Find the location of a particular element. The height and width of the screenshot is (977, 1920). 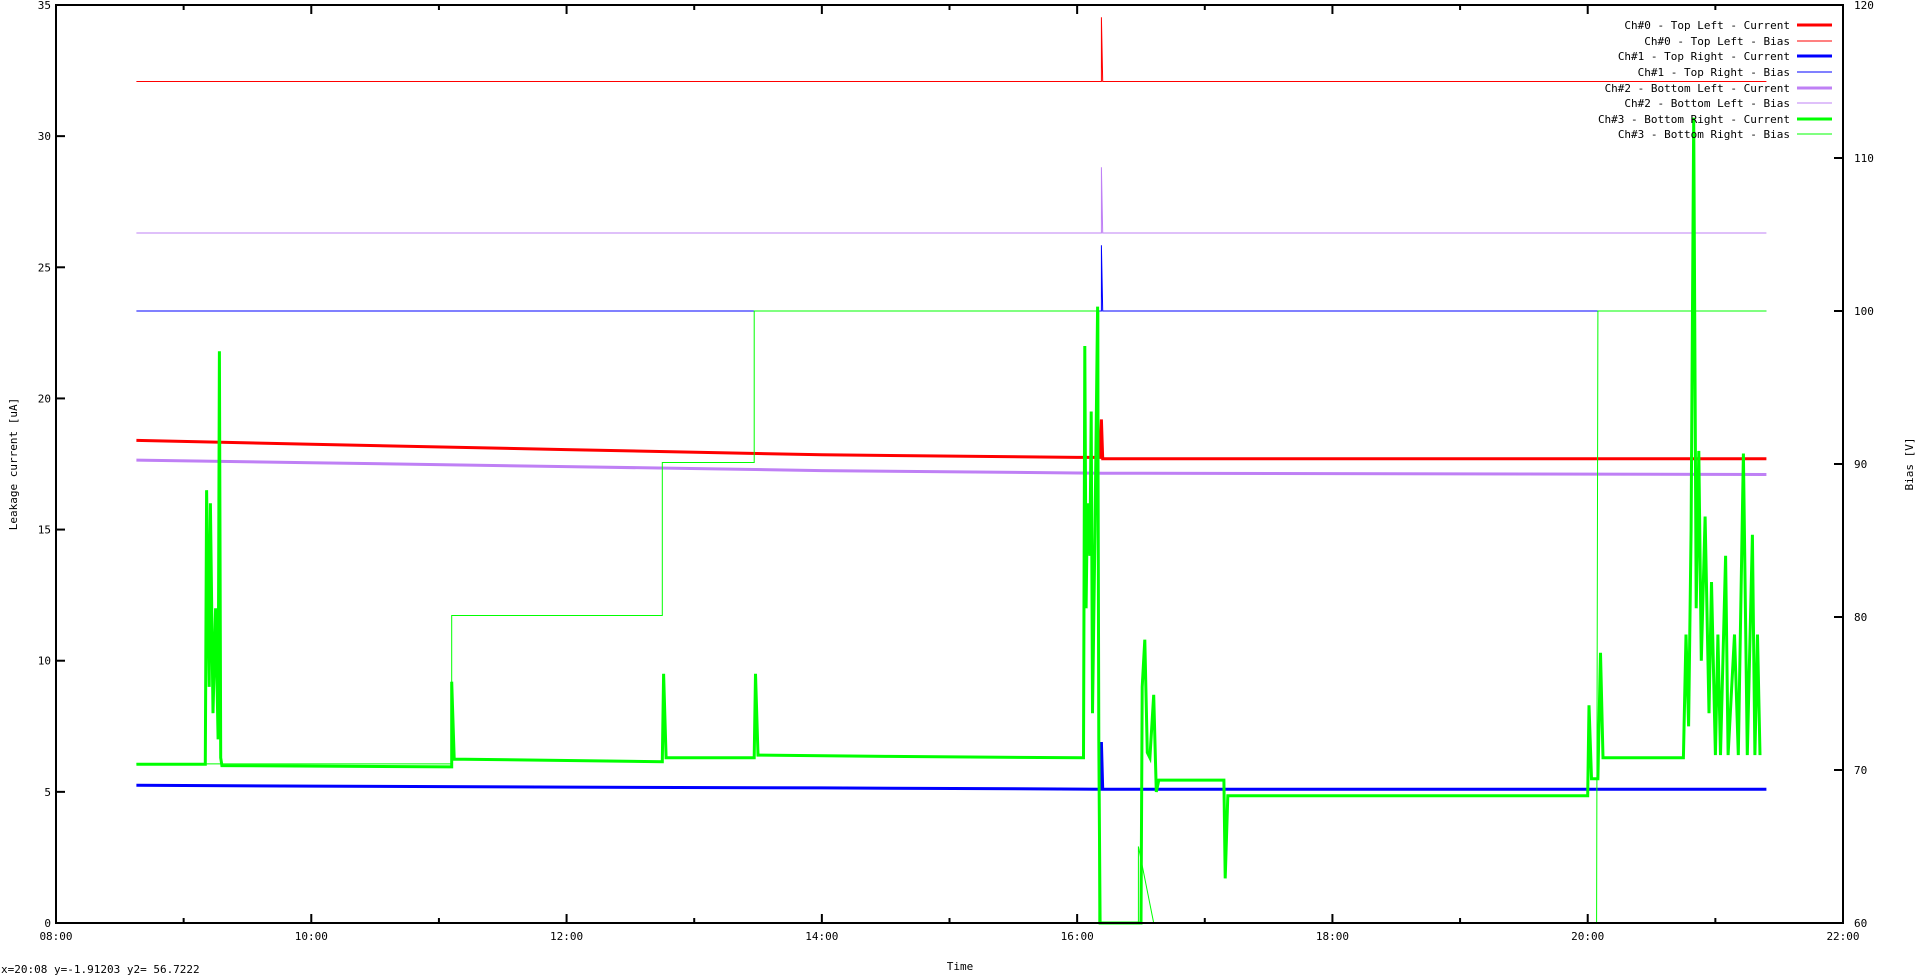

y-tick-label: 0 is located at coordinates (47, 923).